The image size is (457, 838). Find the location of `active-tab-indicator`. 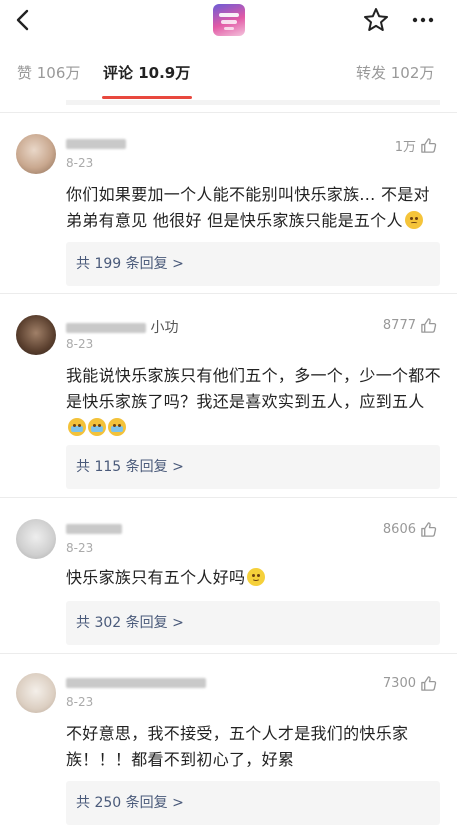

active-tab-indicator is located at coordinates (147, 97).